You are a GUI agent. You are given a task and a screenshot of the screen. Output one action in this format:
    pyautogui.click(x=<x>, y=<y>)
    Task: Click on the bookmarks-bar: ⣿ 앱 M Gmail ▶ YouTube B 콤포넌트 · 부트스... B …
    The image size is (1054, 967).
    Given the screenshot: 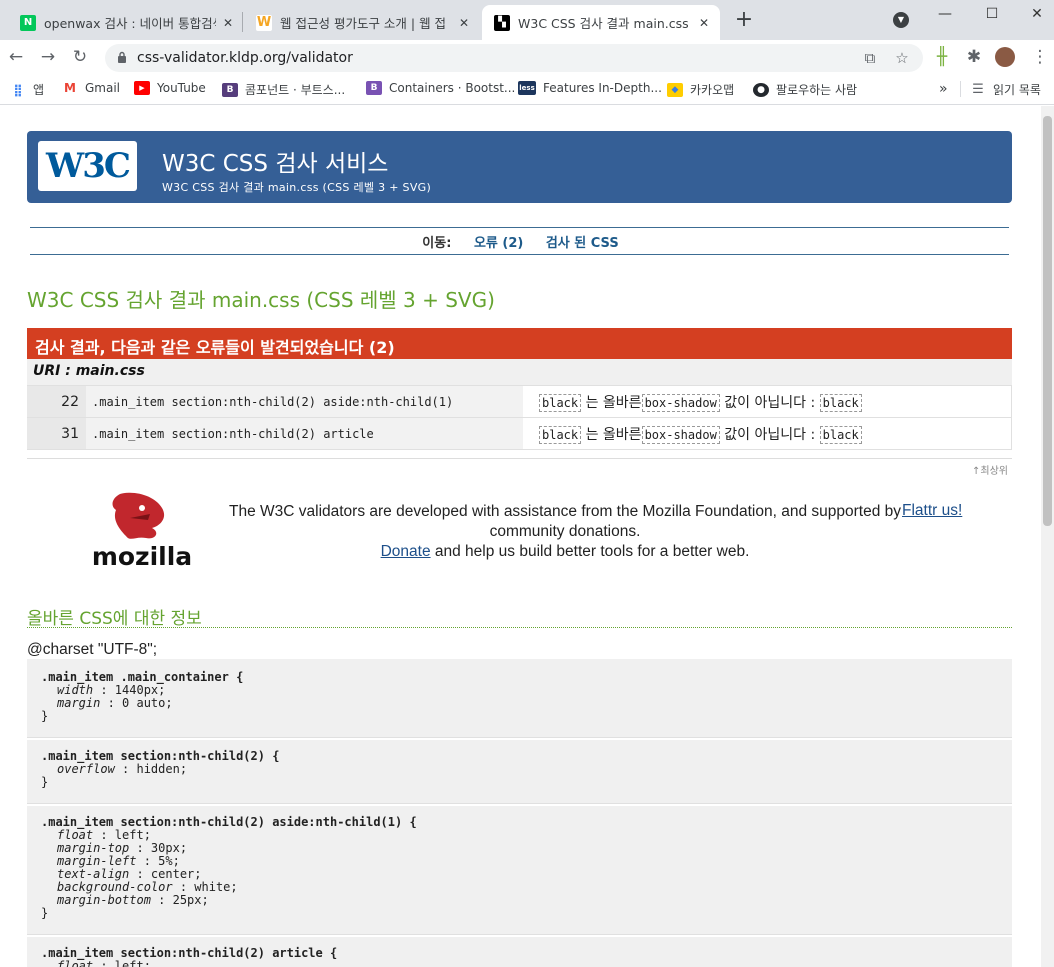 What is the action you would take?
    pyautogui.click(x=527, y=90)
    